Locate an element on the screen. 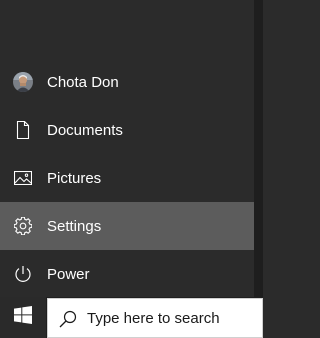  power-icon is located at coordinates (23, 274).